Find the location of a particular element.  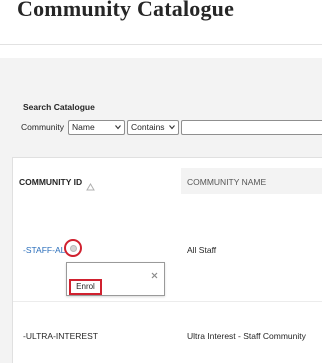

column-header-community-name: COMMUNITY NAME is located at coordinates (226, 182).